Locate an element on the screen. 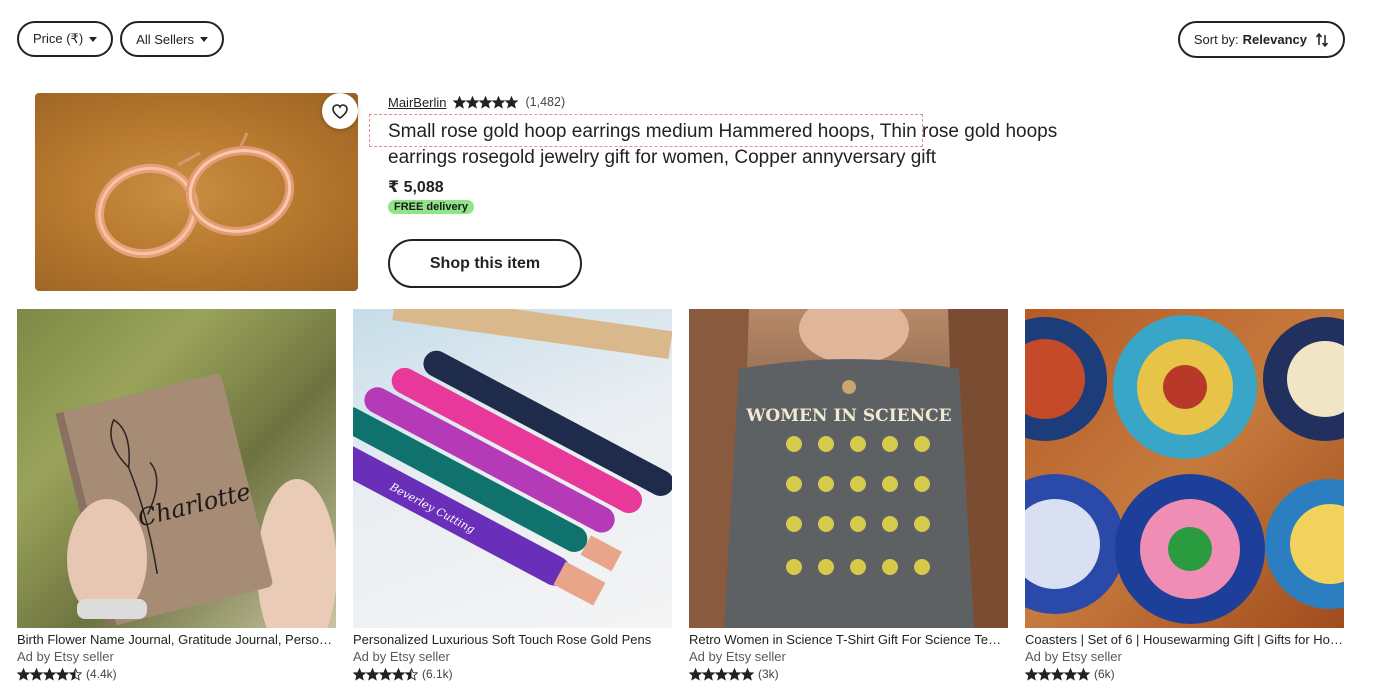 The height and width of the screenshot is (686, 1388). listing-image is located at coordinates (1184, 468).